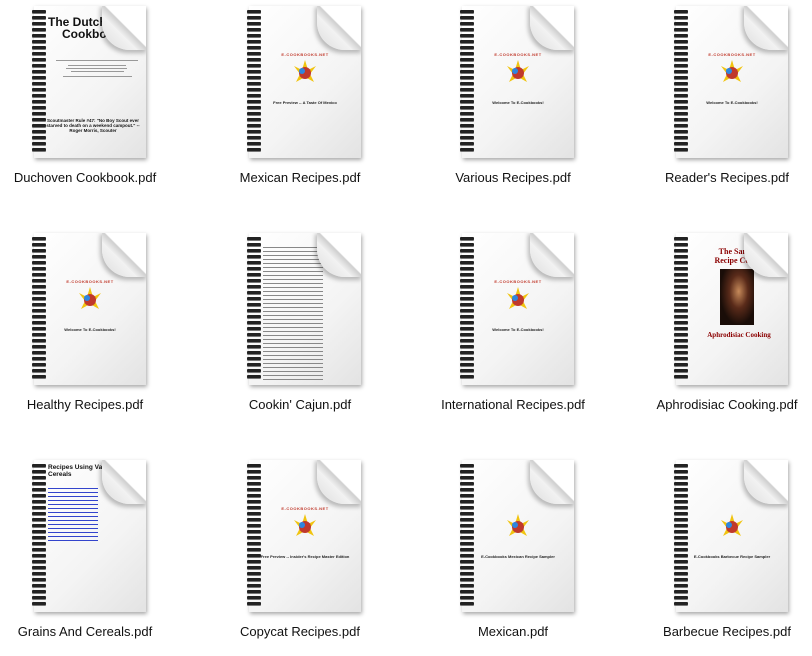 This screenshot has width=812, height=656. Describe the element at coordinates (513, 404) in the screenshot. I see `file-name: International Recipes.pdf` at that location.